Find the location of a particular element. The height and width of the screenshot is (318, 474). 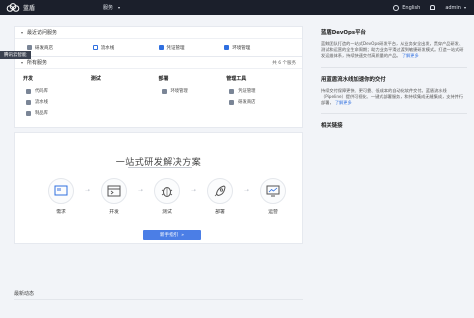

step-test: 测试 is located at coordinates (167, 196).